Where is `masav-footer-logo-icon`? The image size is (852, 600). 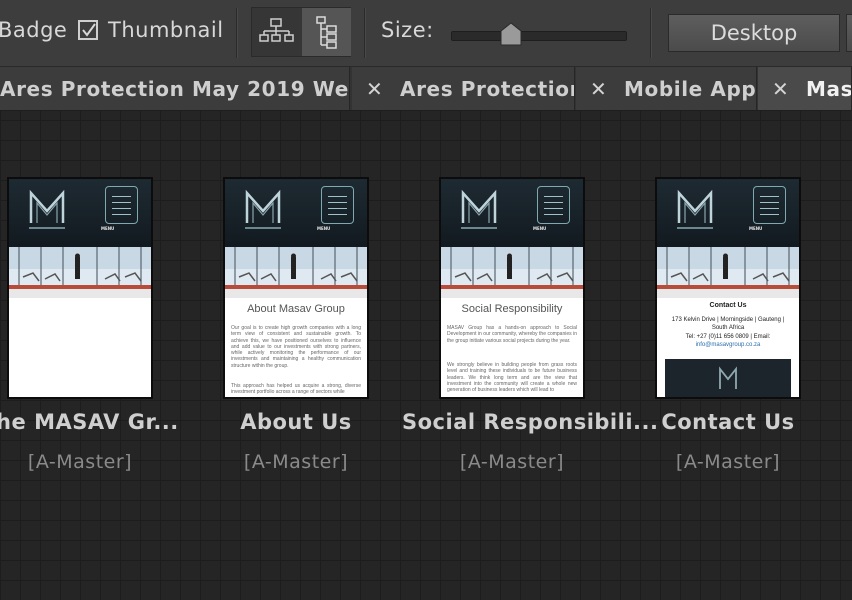 masav-footer-logo-icon is located at coordinates (728, 377).